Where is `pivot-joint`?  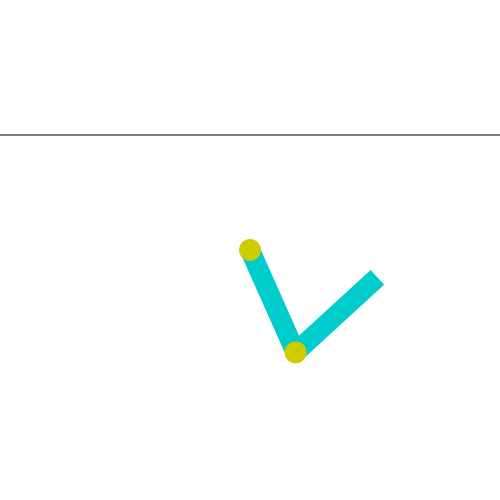
pivot-joint is located at coordinates (250, 250).